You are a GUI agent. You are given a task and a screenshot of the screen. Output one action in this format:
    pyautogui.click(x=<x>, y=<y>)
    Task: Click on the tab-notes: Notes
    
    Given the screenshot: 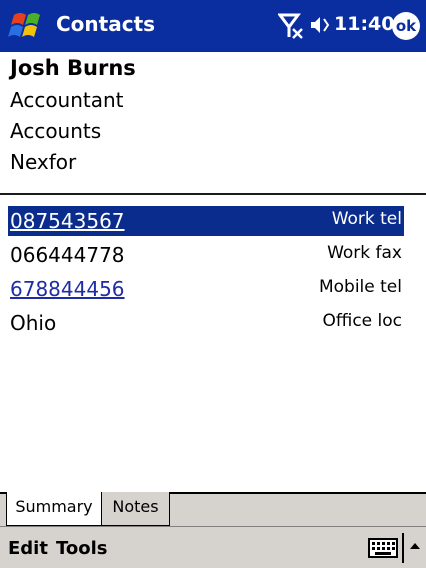 What is the action you would take?
    pyautogui.click(x=136, y=509)
    